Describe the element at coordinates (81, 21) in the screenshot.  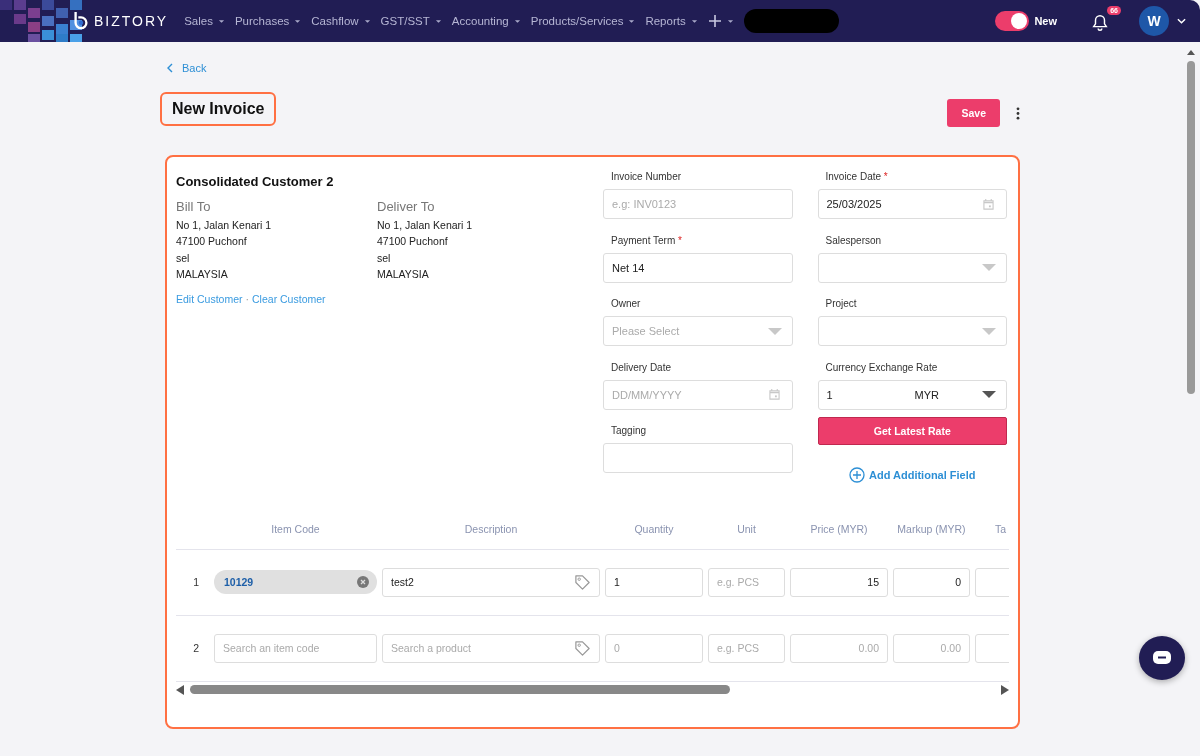
I see `logo-icon` at that location.